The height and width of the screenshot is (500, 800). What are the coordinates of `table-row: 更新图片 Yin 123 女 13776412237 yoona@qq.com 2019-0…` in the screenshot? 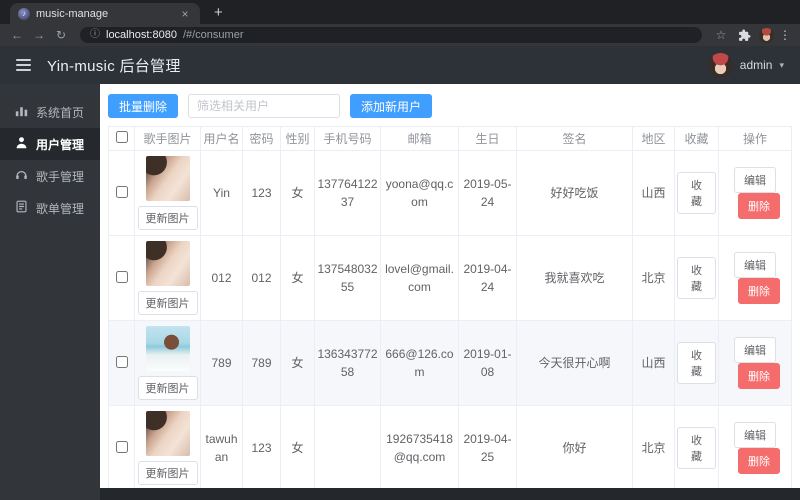 It's located at (450, 193).